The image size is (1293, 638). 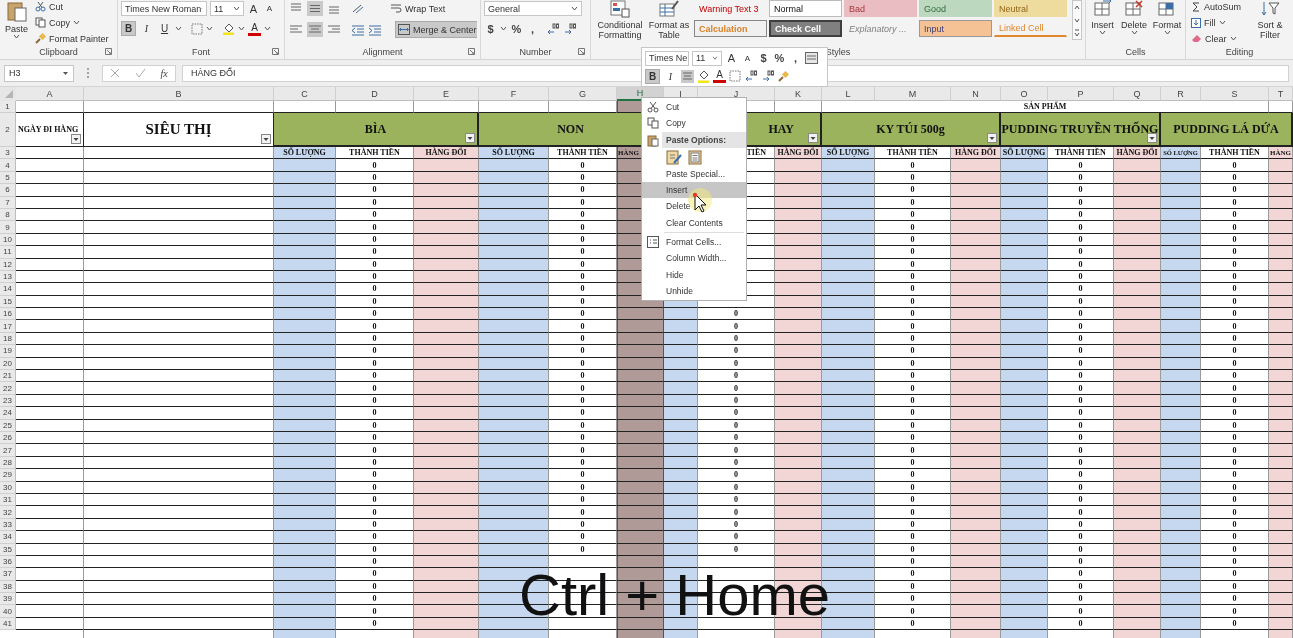 I want to click on product-title: PUDDING LÁ DỨA, so click(x=1226, y=129).